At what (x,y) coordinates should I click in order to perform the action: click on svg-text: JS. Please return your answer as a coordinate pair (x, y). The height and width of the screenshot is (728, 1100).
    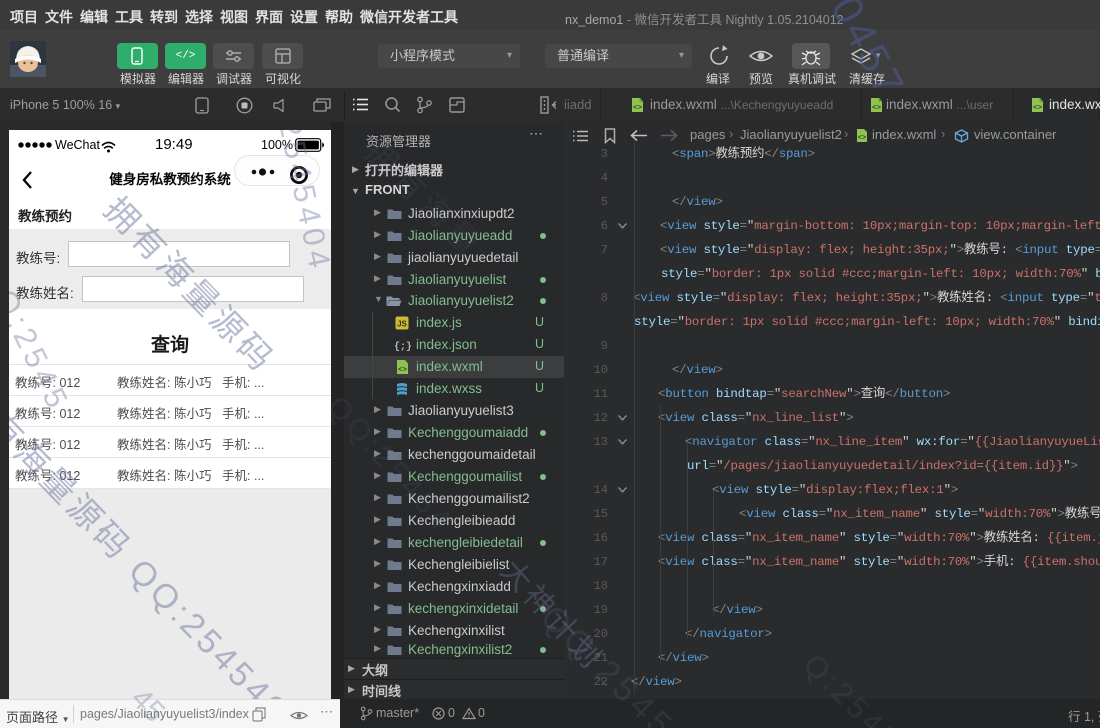
    Looking at the image, I should click on (402, 324).